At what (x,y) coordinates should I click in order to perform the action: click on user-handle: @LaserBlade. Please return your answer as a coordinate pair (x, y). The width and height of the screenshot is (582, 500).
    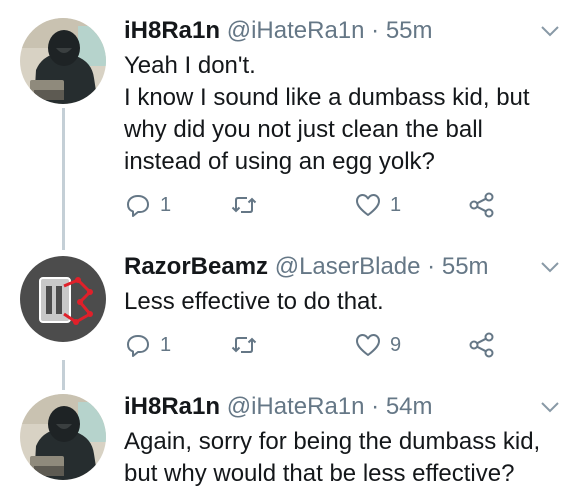
    Looking at the image, I should click on (348, 266).